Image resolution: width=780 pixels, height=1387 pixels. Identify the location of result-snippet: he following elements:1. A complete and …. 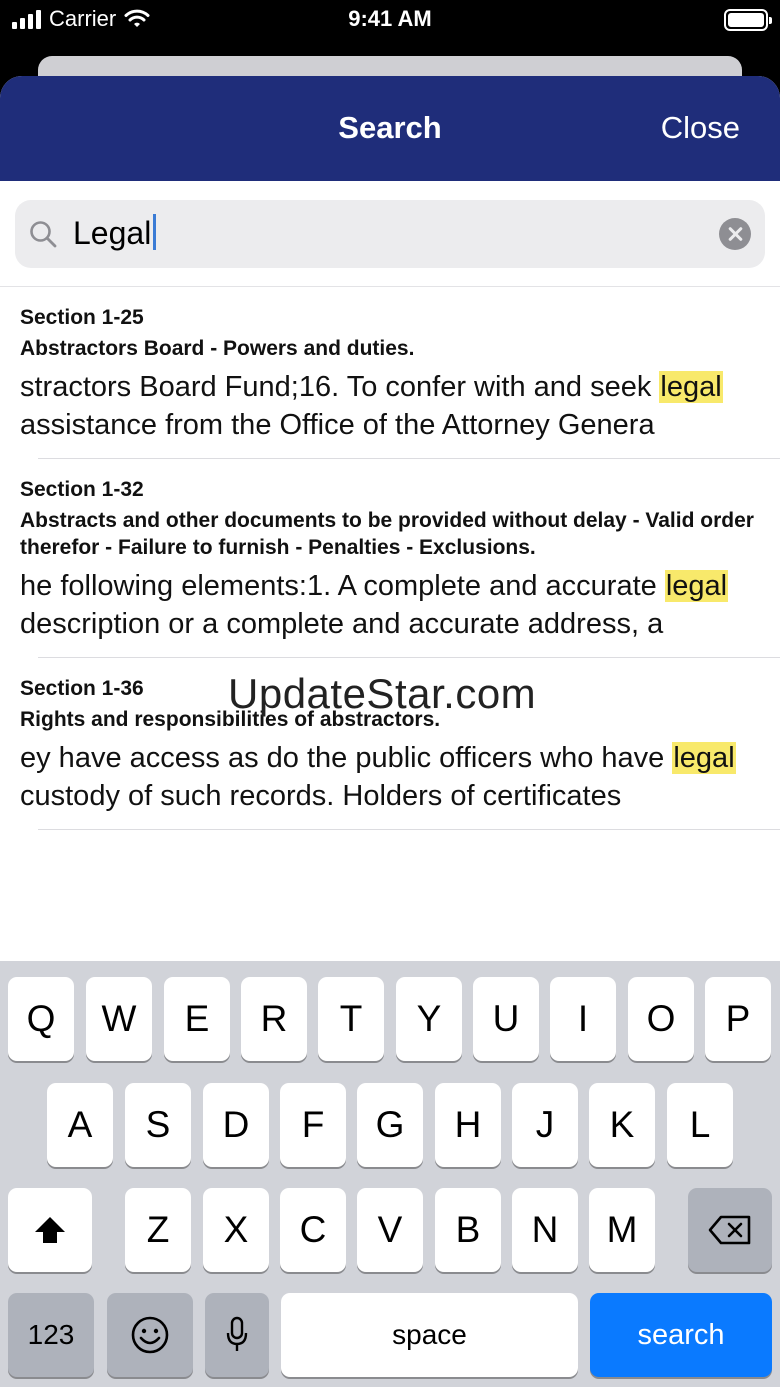
(374, 605).